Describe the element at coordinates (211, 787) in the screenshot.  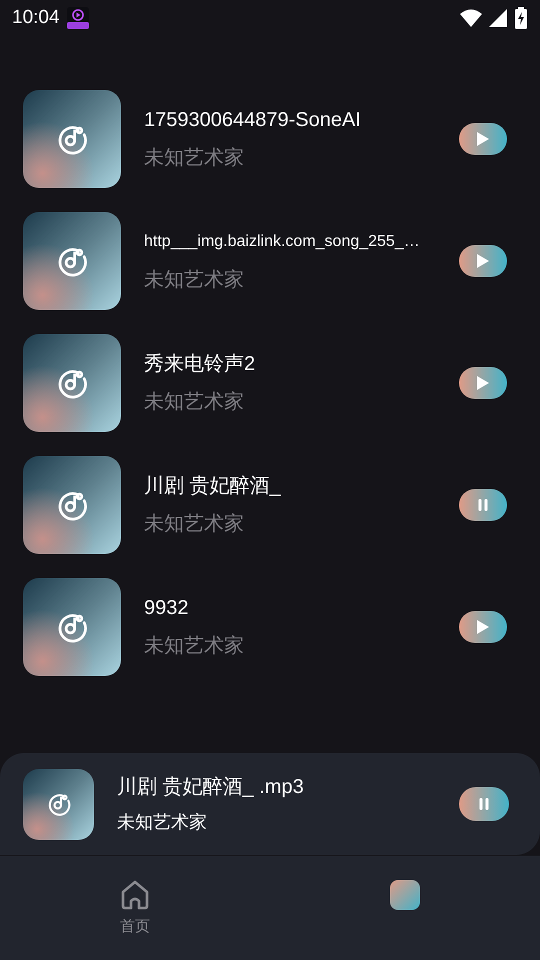
I see `now-playing-title: 川剧 贵妃醉酒_ .mp3` at that location.